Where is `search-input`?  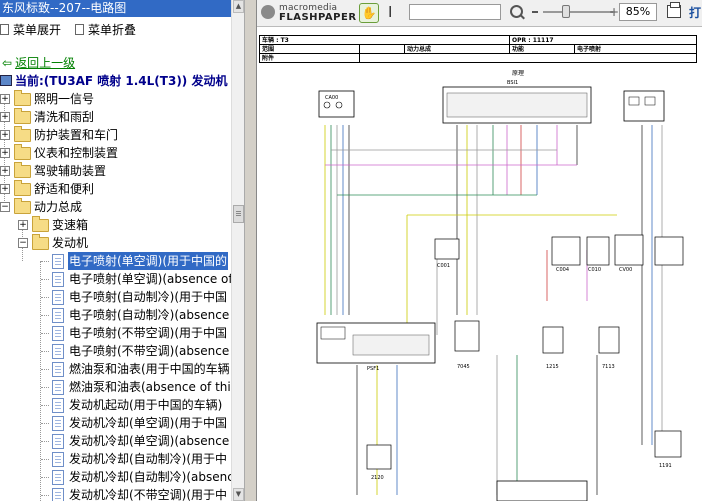 search-input is located at coordinates (455, 12).